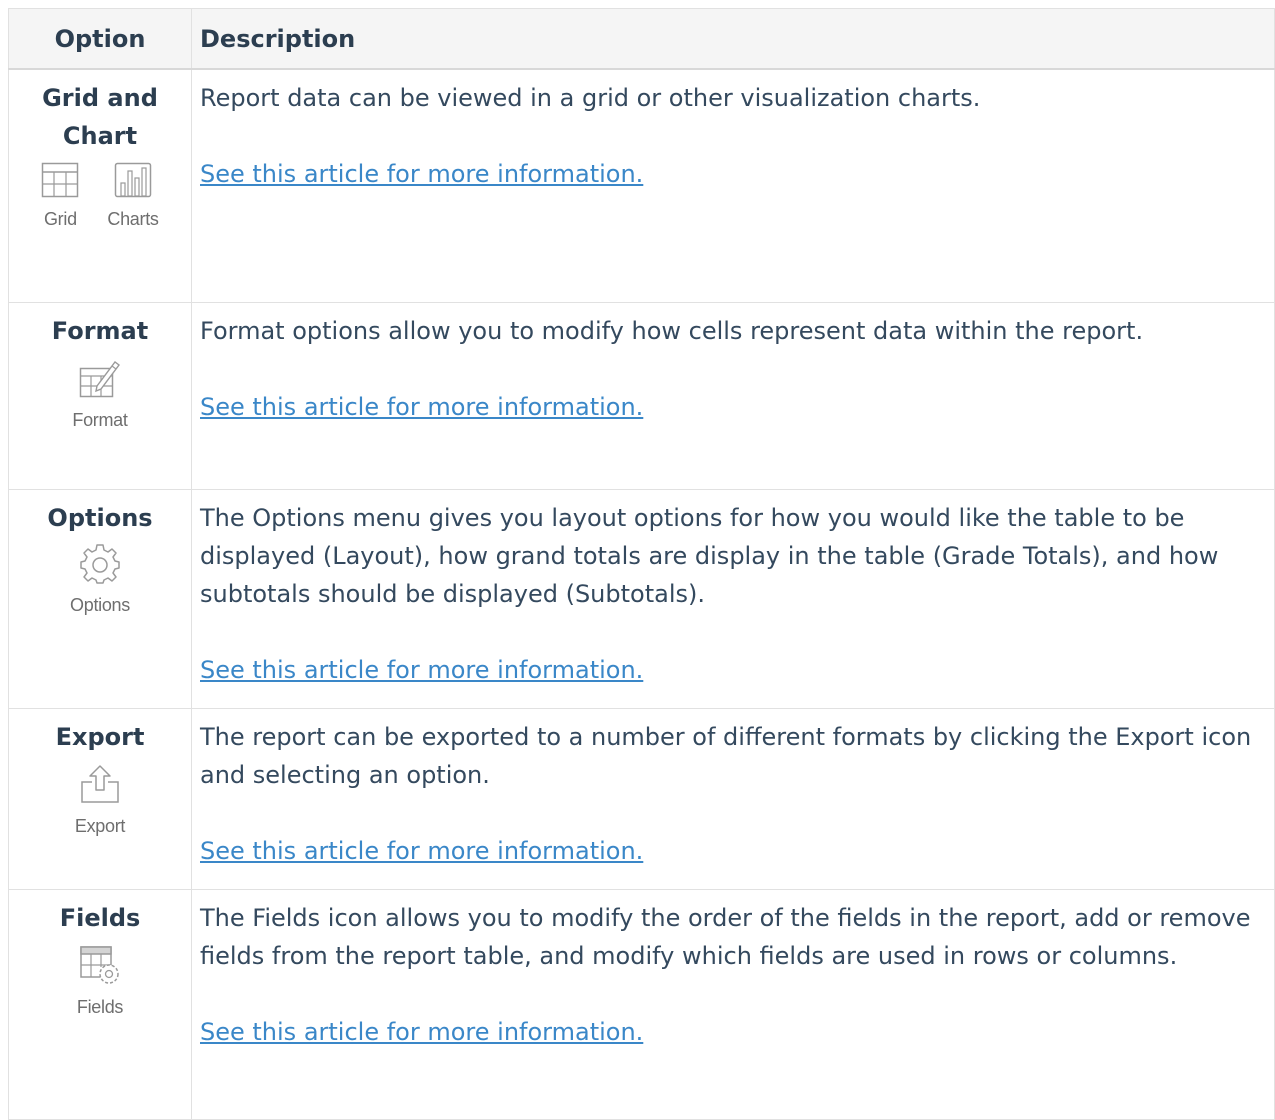  I want to click on options-button: Options, so click(100, 579).